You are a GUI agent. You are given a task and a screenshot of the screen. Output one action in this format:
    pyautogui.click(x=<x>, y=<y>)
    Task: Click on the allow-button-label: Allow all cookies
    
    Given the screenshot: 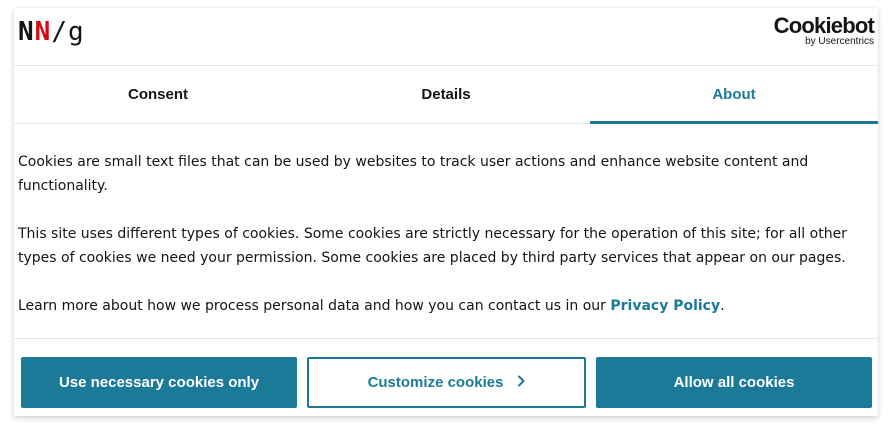 What is the action you would take?
    pyautogui.click(x=734, y=382)
    